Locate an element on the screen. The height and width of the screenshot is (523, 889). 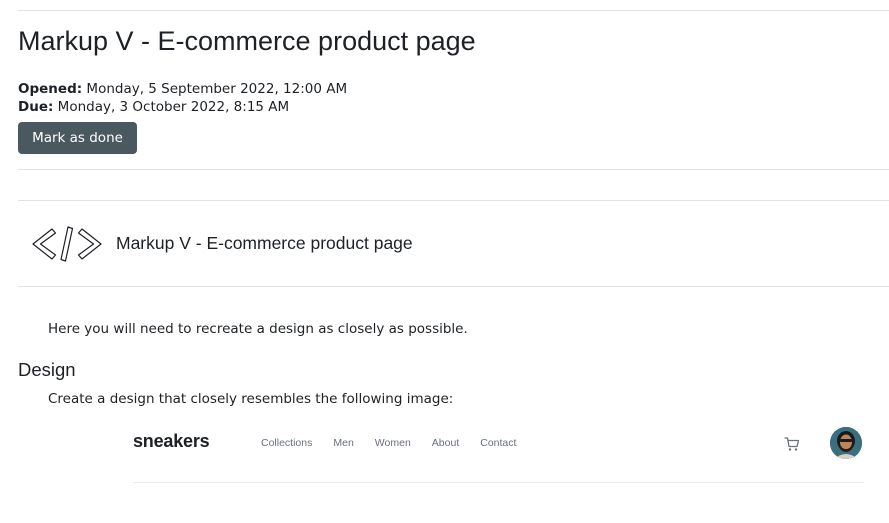
mark-as-done-button: Mark as done is located at coordinates (77, 138).